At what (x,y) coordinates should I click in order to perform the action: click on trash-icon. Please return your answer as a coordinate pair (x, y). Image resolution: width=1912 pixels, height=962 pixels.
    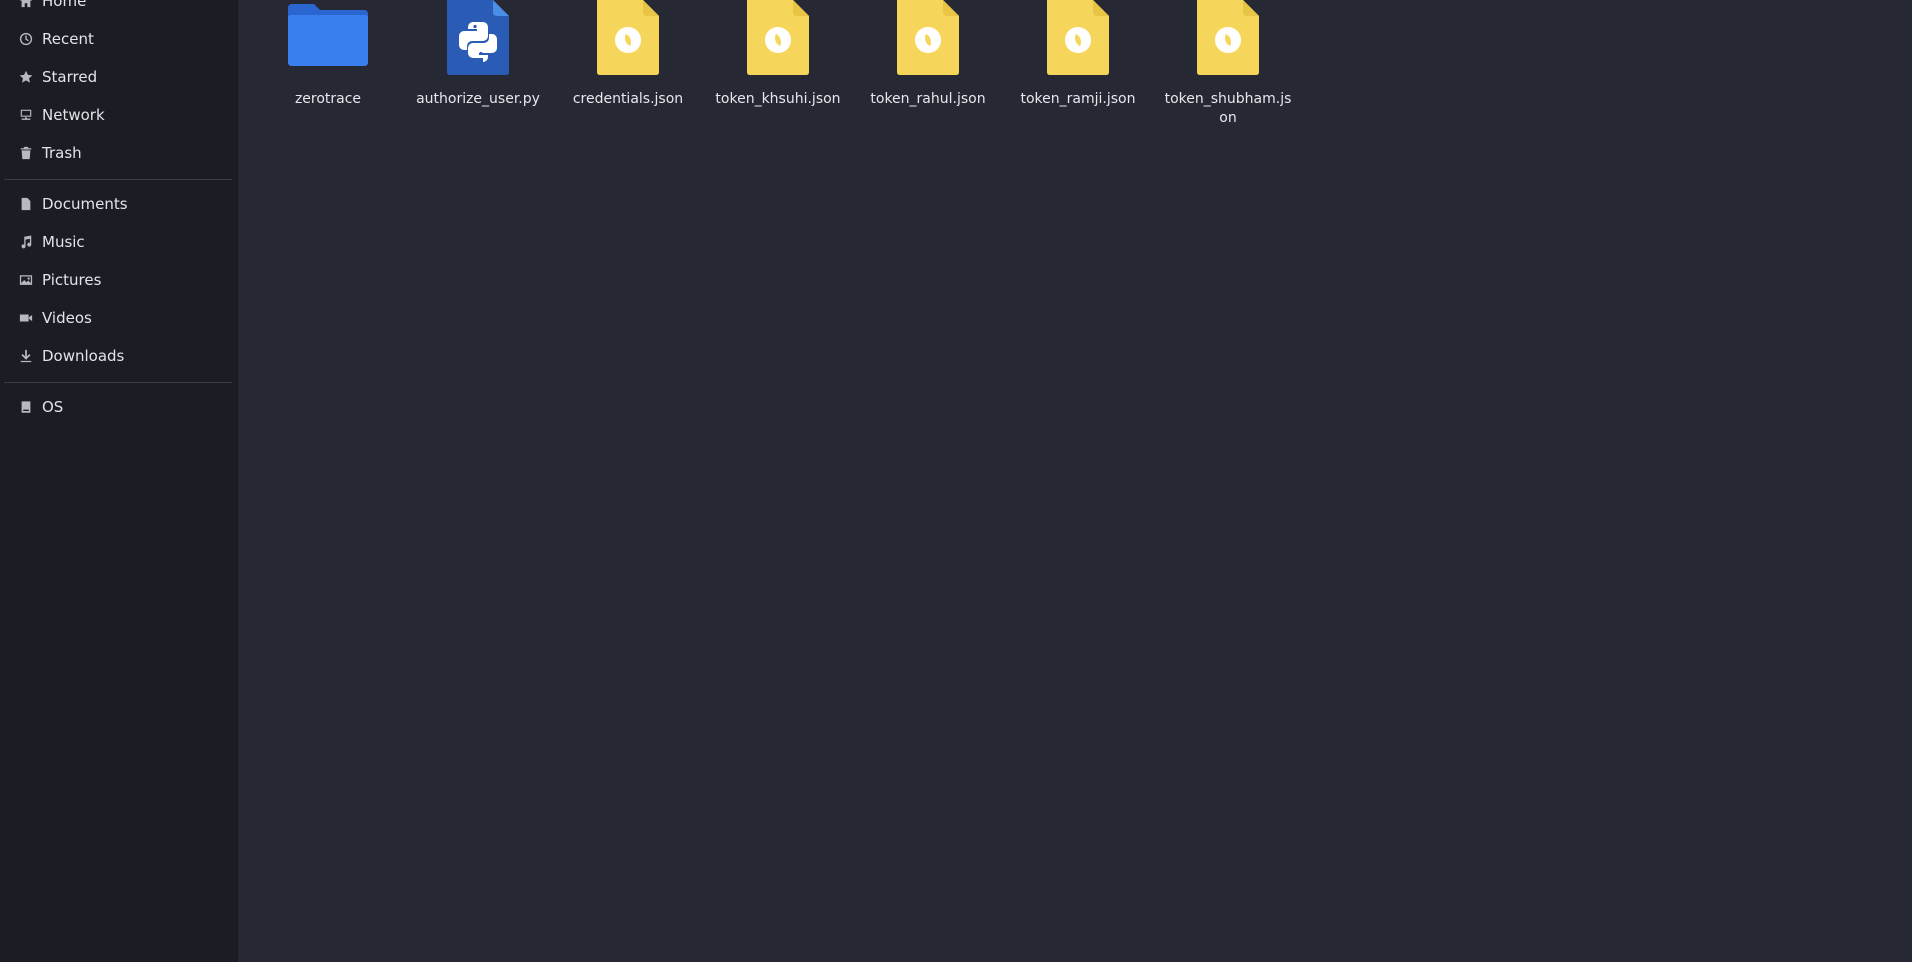
    Looking at the image, I should click on (26, 153).